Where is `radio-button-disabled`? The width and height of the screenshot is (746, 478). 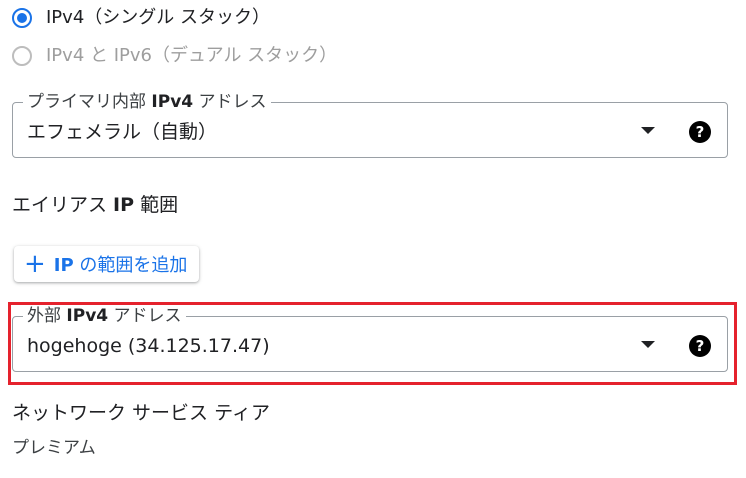
radio-button-disabled is located at coordinates (22, 56).